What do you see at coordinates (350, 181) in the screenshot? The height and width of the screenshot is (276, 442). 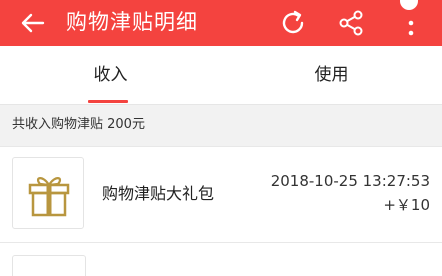 I see `item-date: 2018-10-25 13:27:53` at bounding box center [350, 181].